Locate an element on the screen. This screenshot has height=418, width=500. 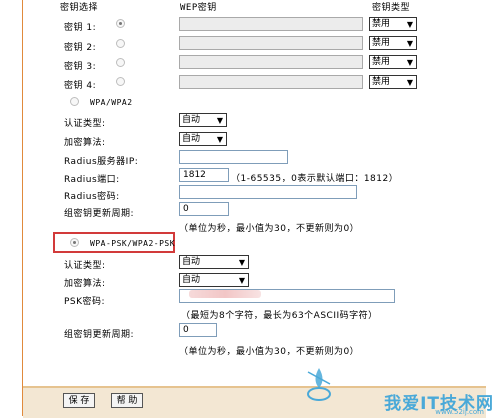
watermark-url: www.52ij.com is located at coordinates (459, 412).